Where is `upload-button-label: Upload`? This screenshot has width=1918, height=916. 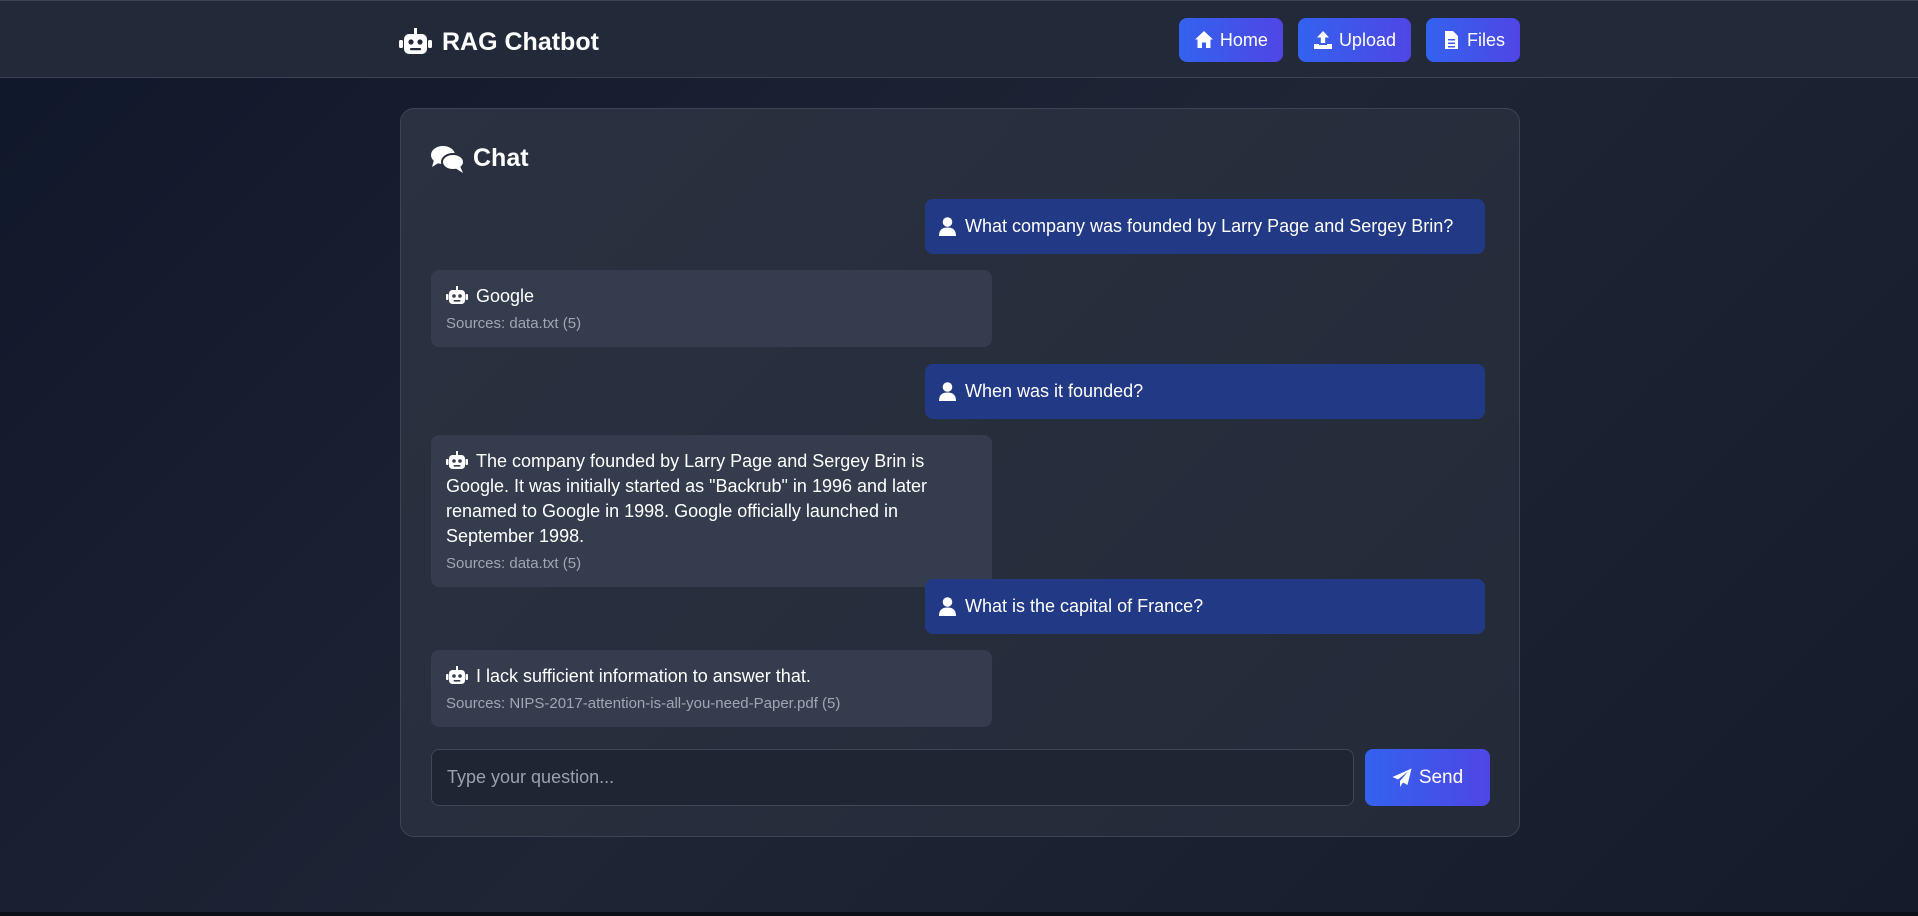
upload-button-label: Upload is located at coordinates (1367, 39).